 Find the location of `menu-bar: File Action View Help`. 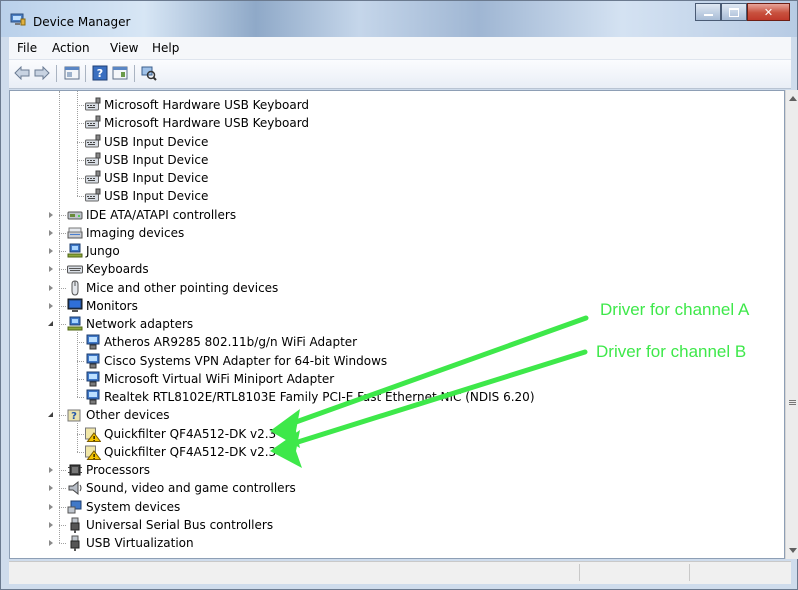

menu-bar: File Action View Help is located at coordinates (400, 48).